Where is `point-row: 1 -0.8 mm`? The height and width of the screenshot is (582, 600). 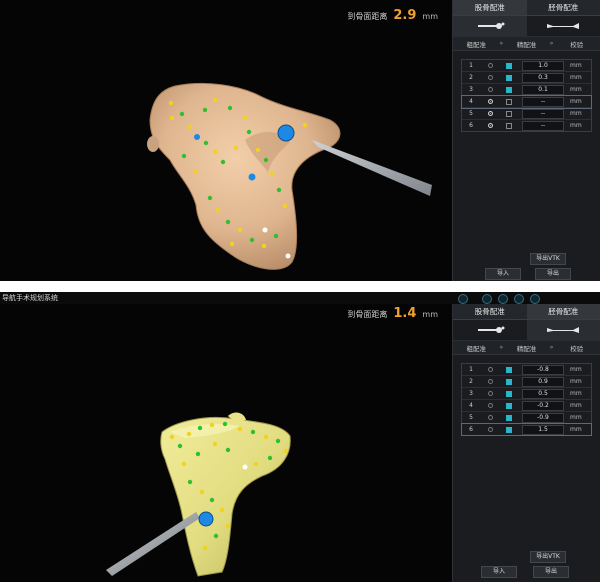
point-row: 1 -0.8 mm is located at coordinates (526, 370).